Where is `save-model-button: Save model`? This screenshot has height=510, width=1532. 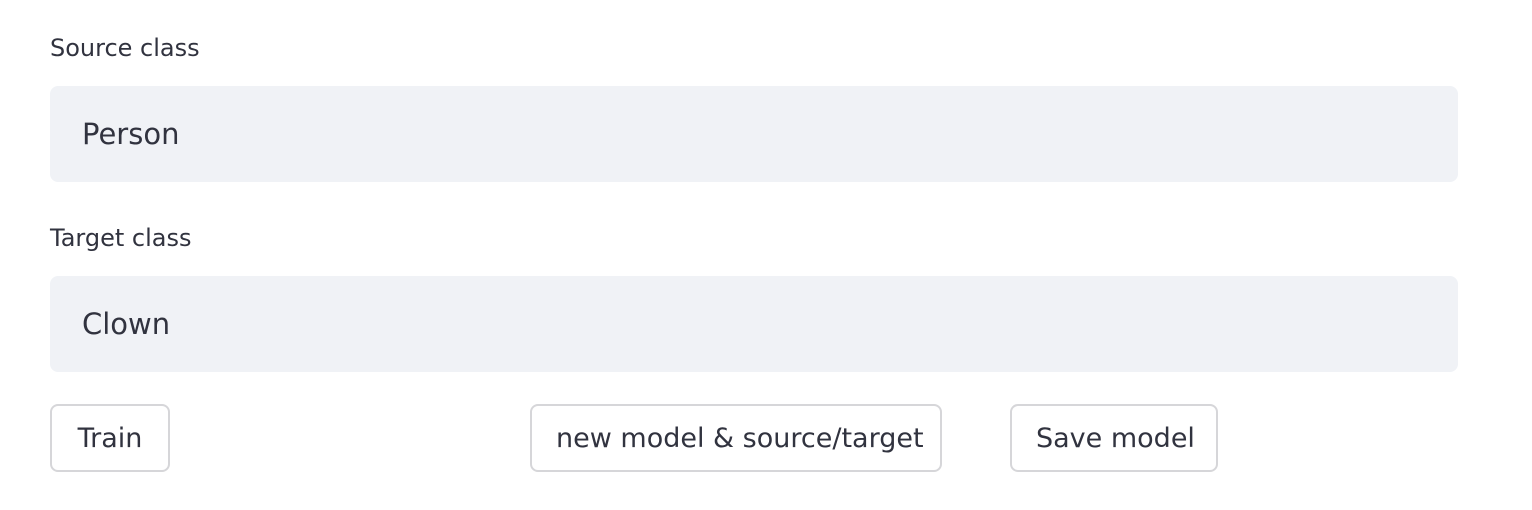
save-model-button: Save model is located at coordinates (1114, 438).